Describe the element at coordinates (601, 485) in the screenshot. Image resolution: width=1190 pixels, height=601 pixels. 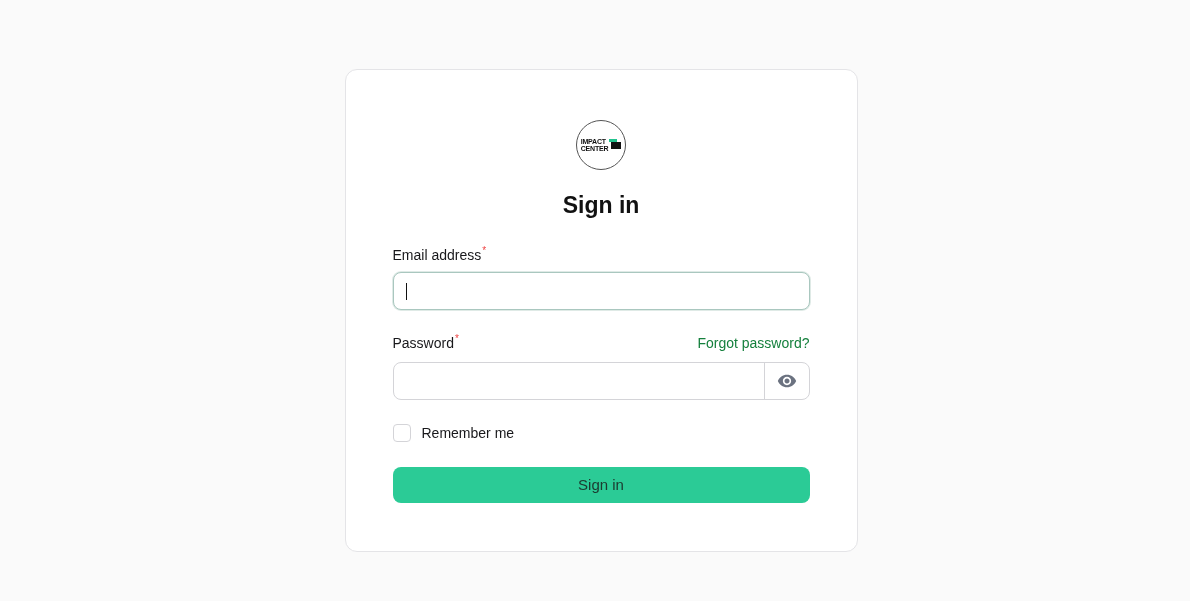
I see `sign-in-button: Sign in` at that location.